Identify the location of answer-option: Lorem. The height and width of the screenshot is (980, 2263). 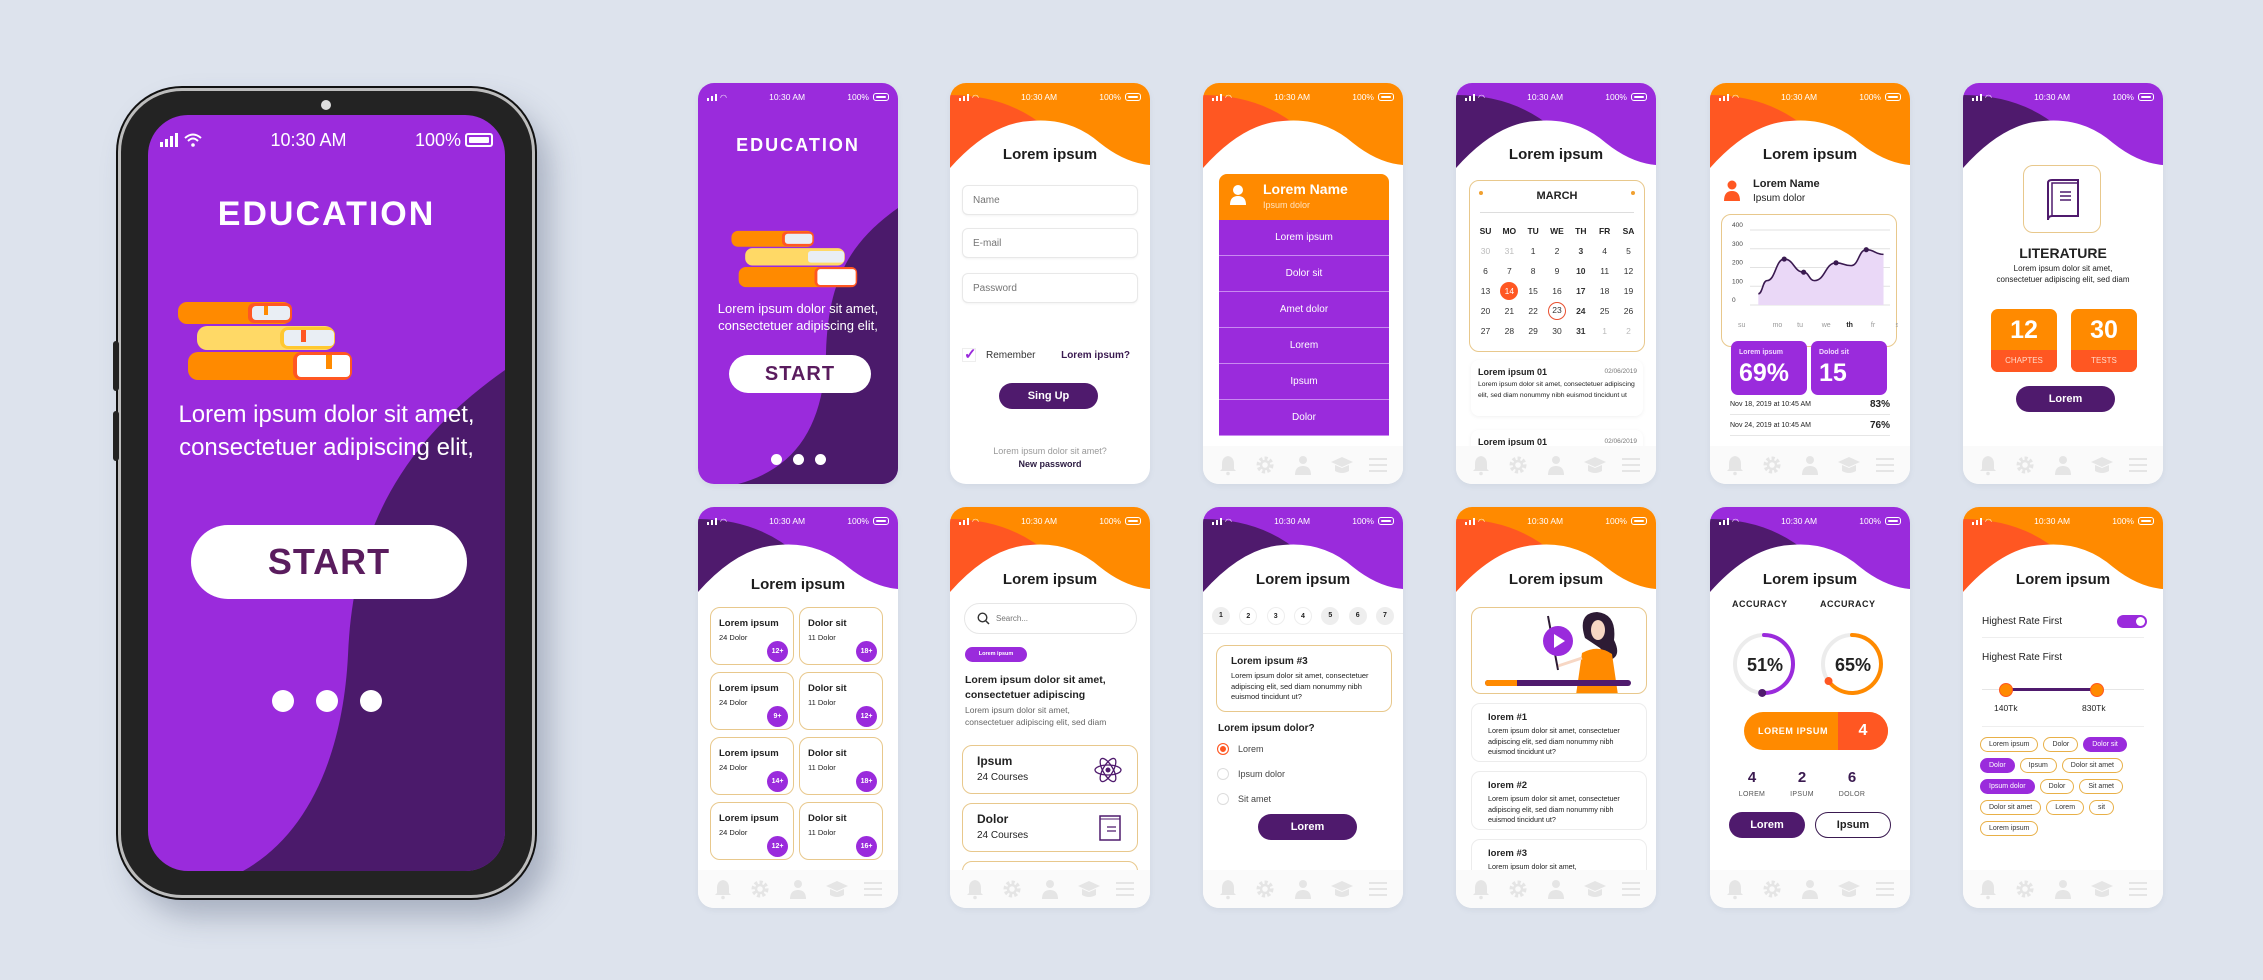
(1240, 749).